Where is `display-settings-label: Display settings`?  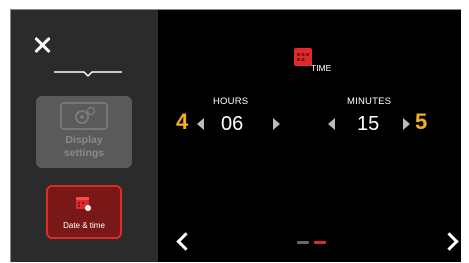 display-settings-label: Display settings is located at coordinates (84, 146).